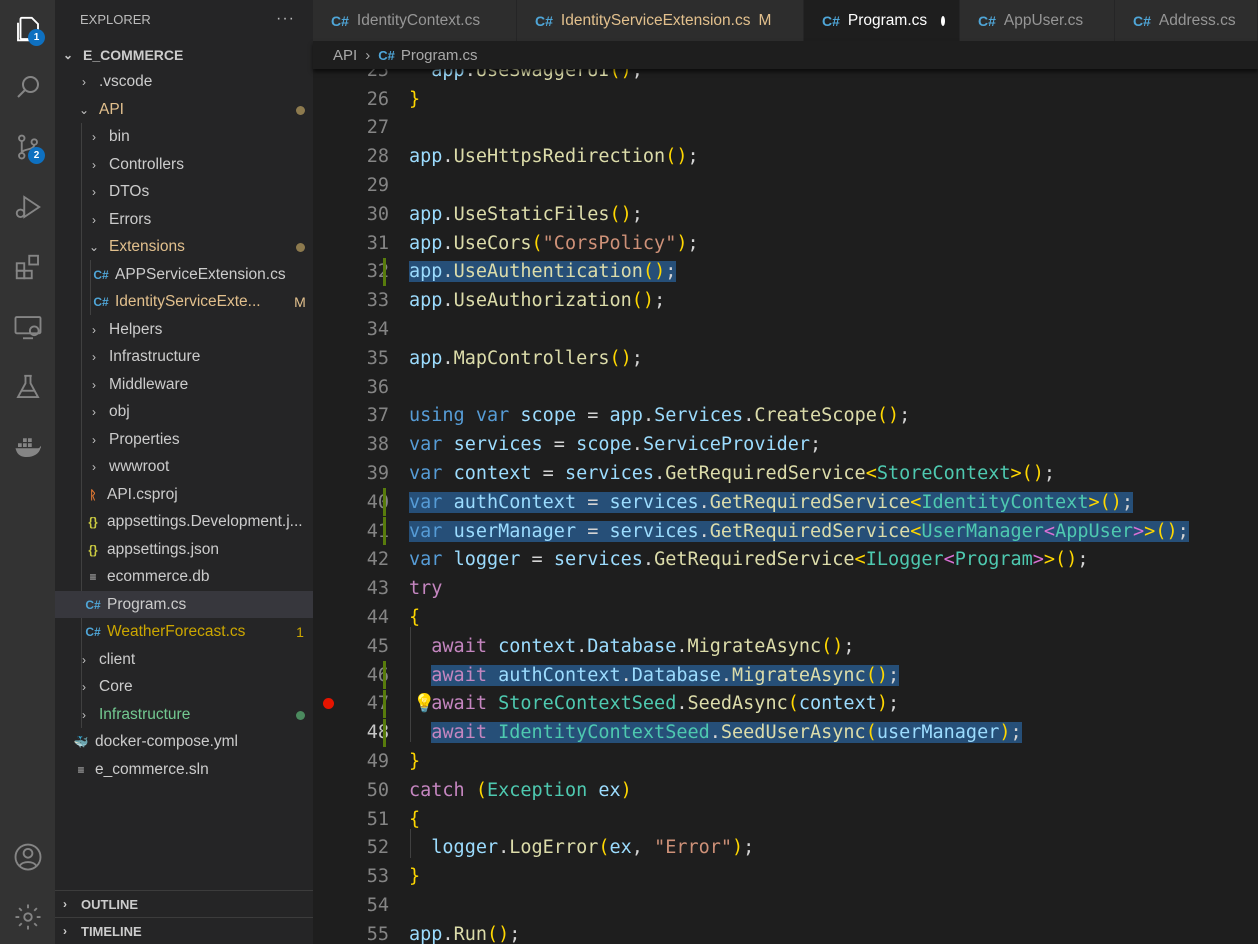 The height and width of the screenshot is (944, 1258). Describe the element at coordinates (27, 327) in the screenshot. I see `remote-explorer-icon` at that location.